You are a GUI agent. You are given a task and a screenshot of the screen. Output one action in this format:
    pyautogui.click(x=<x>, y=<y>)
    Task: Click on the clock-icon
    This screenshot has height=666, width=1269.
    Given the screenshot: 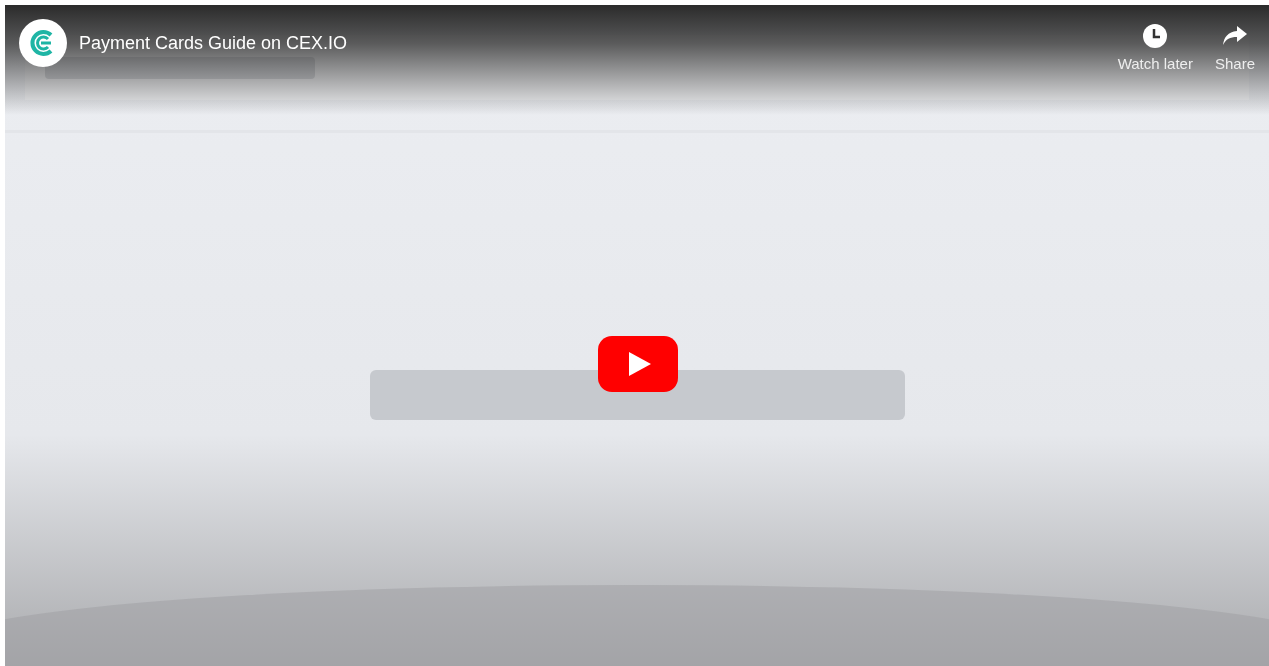 What is the action you would take?
    pyautogui.click(x=1155, y=36)
    